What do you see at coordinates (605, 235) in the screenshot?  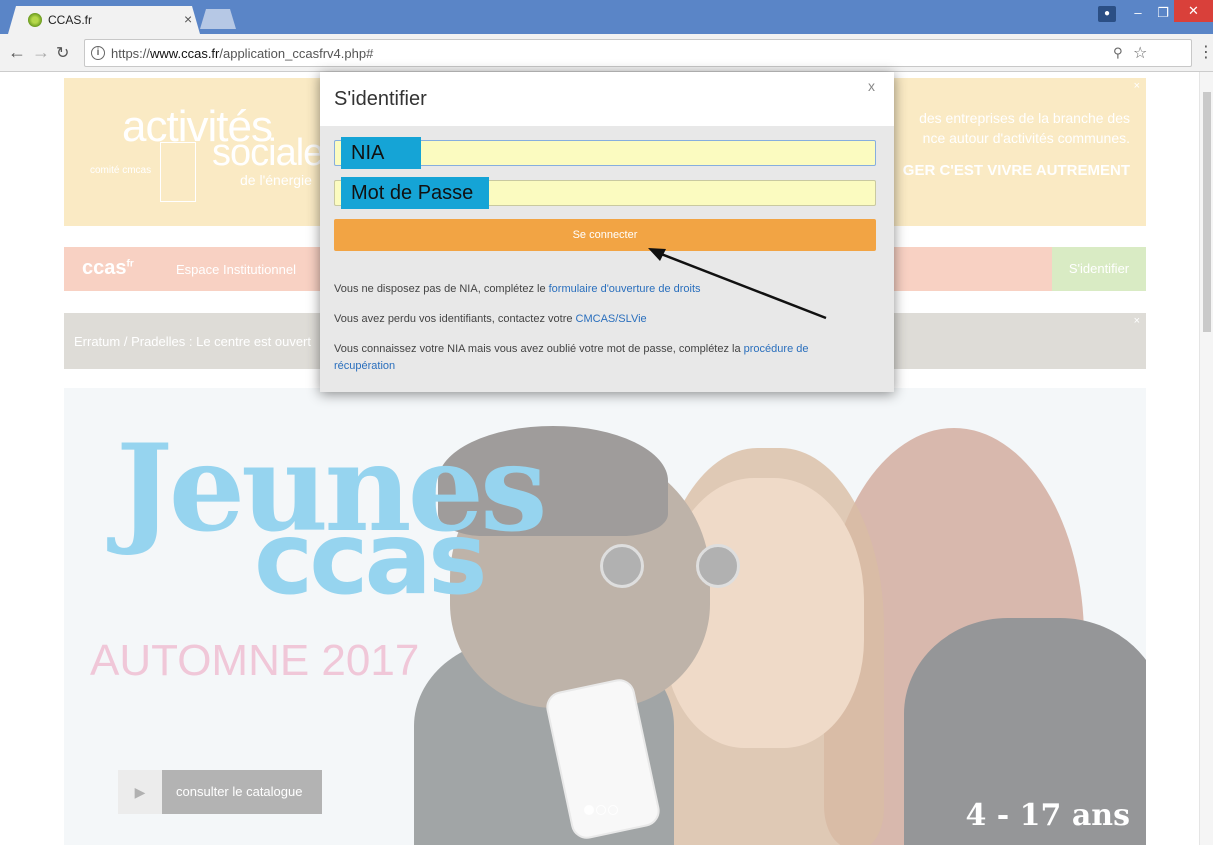 I see `login-submit-button: Se connecter` at bounding box center [605, 235].